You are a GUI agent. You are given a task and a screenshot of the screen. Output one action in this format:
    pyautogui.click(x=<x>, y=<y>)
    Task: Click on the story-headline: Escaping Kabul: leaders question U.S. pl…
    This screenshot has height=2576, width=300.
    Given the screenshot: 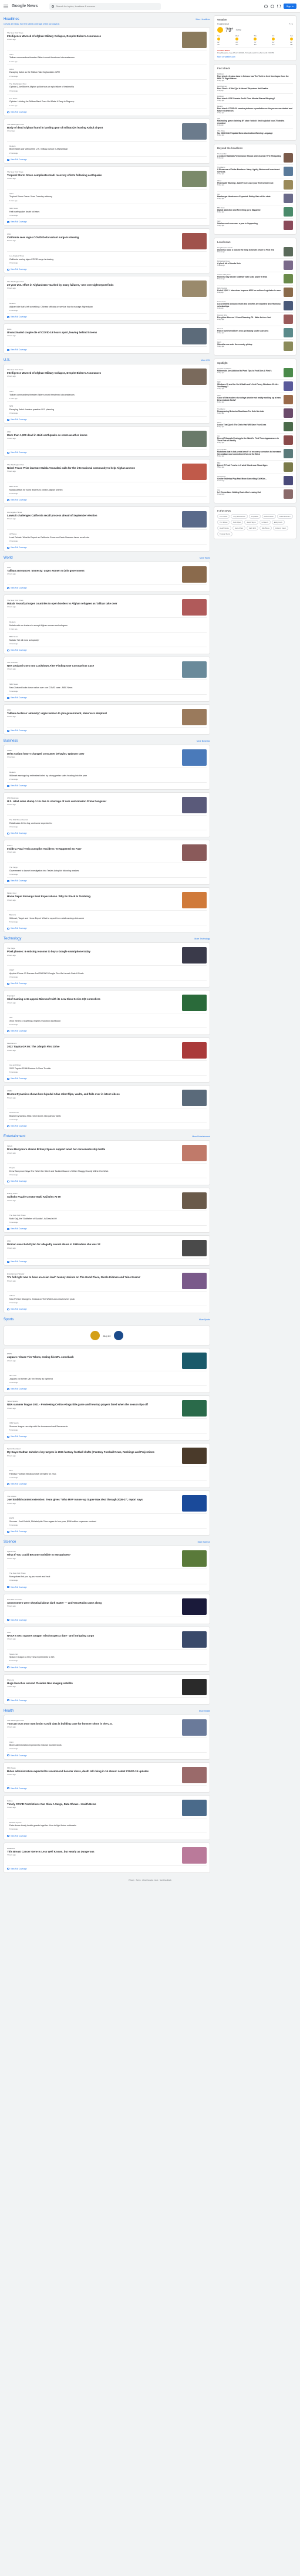 What is the action you would take?
    pyautogui.click(x=108, y=409)
    